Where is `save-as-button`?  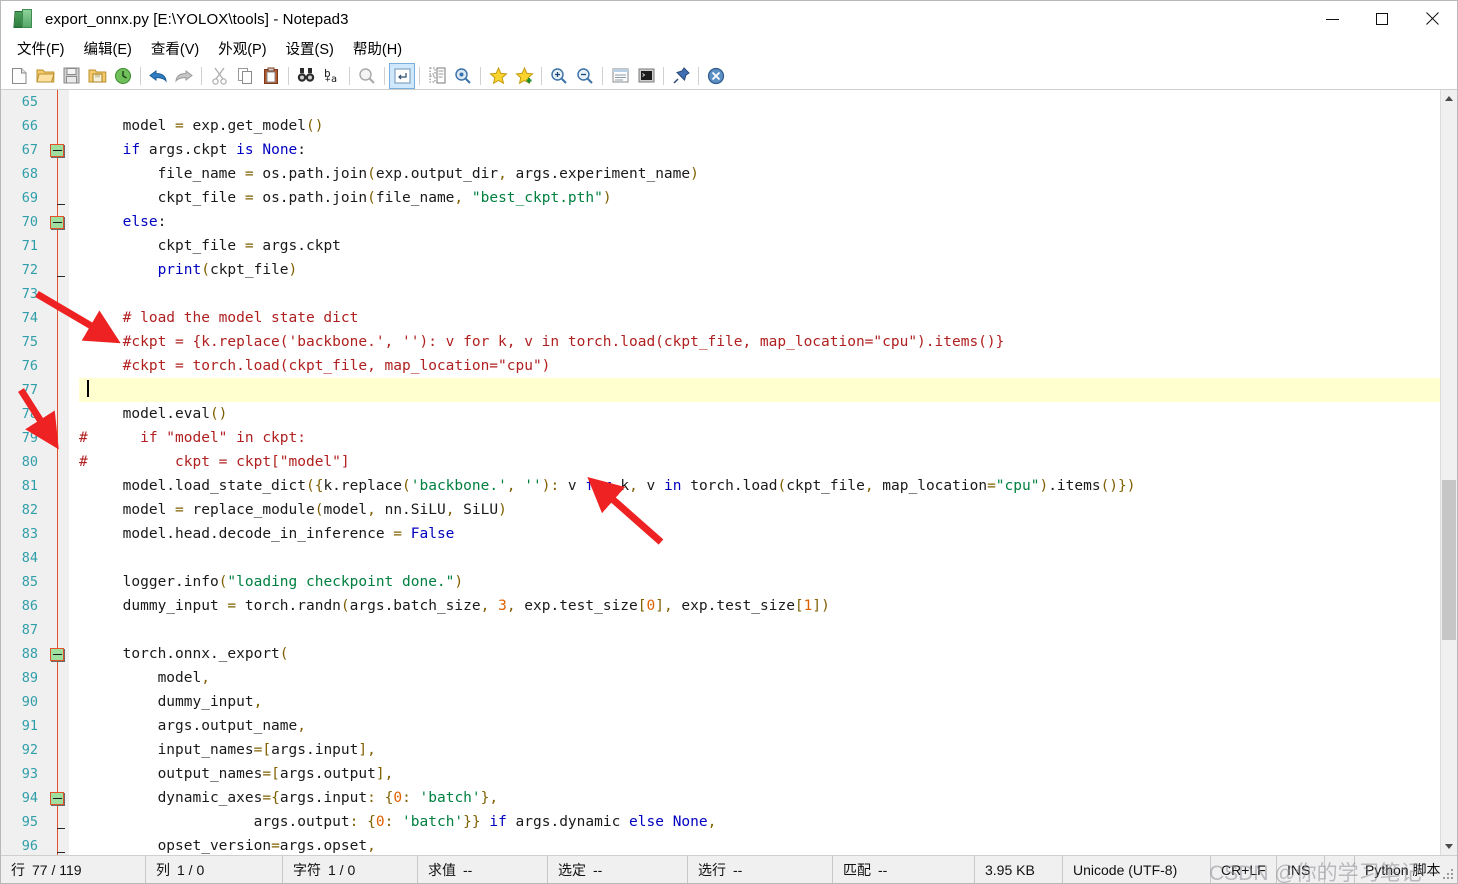
save-as-button is located at coordinates (97, 76).